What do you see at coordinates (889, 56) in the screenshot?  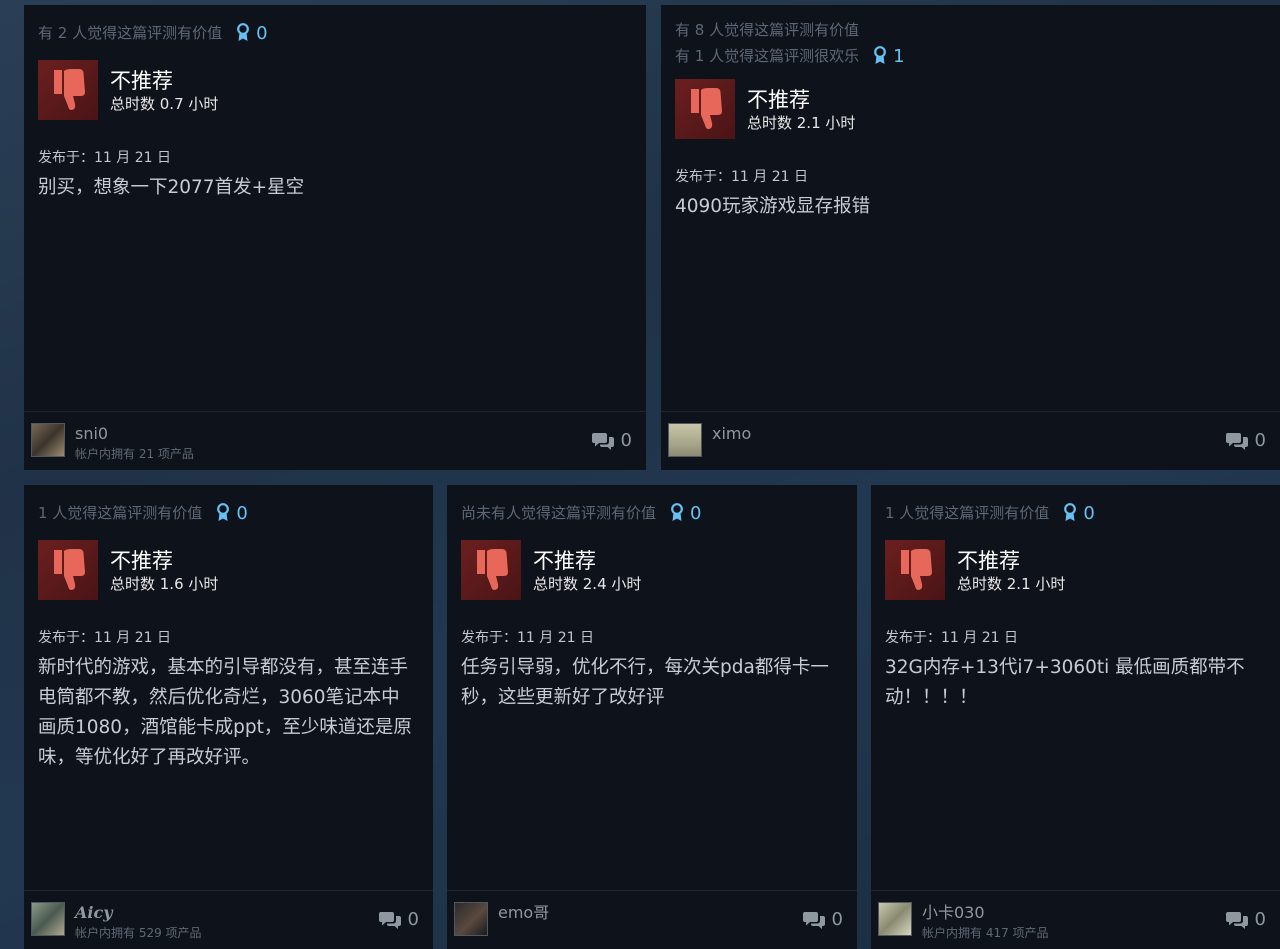 I see `award-button: 1` at bounding box center [889, 56].